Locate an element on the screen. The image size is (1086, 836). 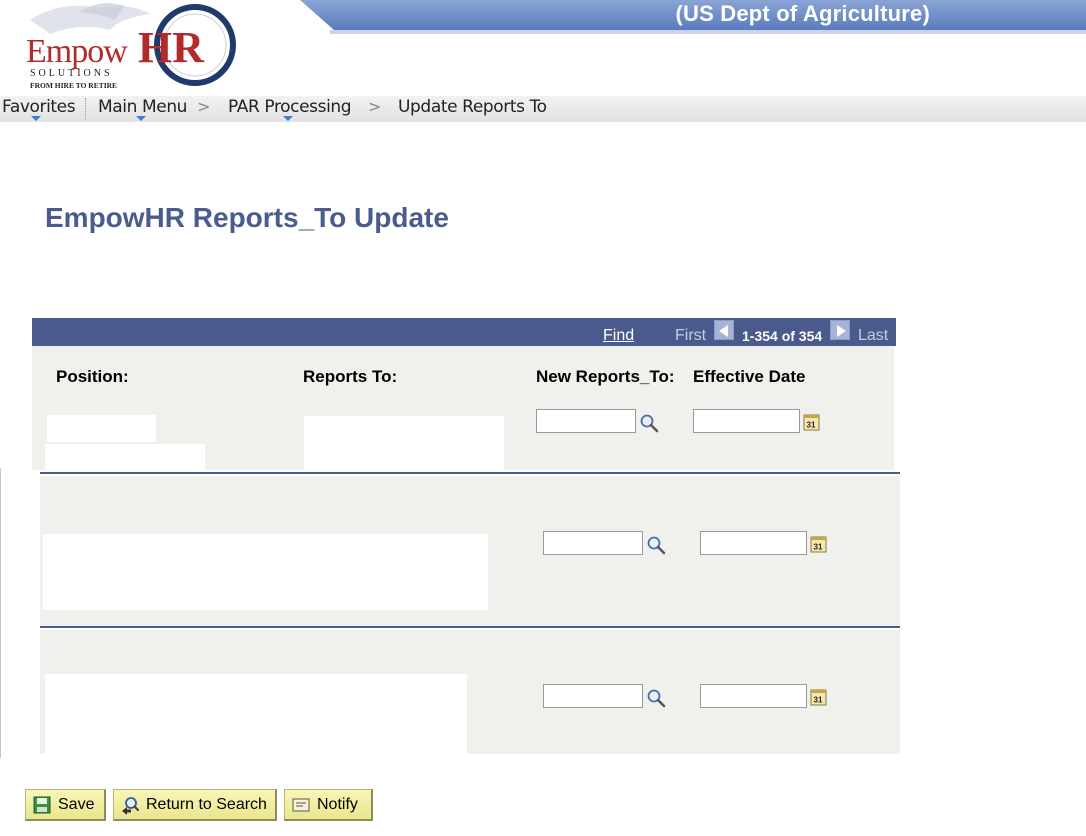
effective-date-label: Effective Date is located at coordinates (749, 376).